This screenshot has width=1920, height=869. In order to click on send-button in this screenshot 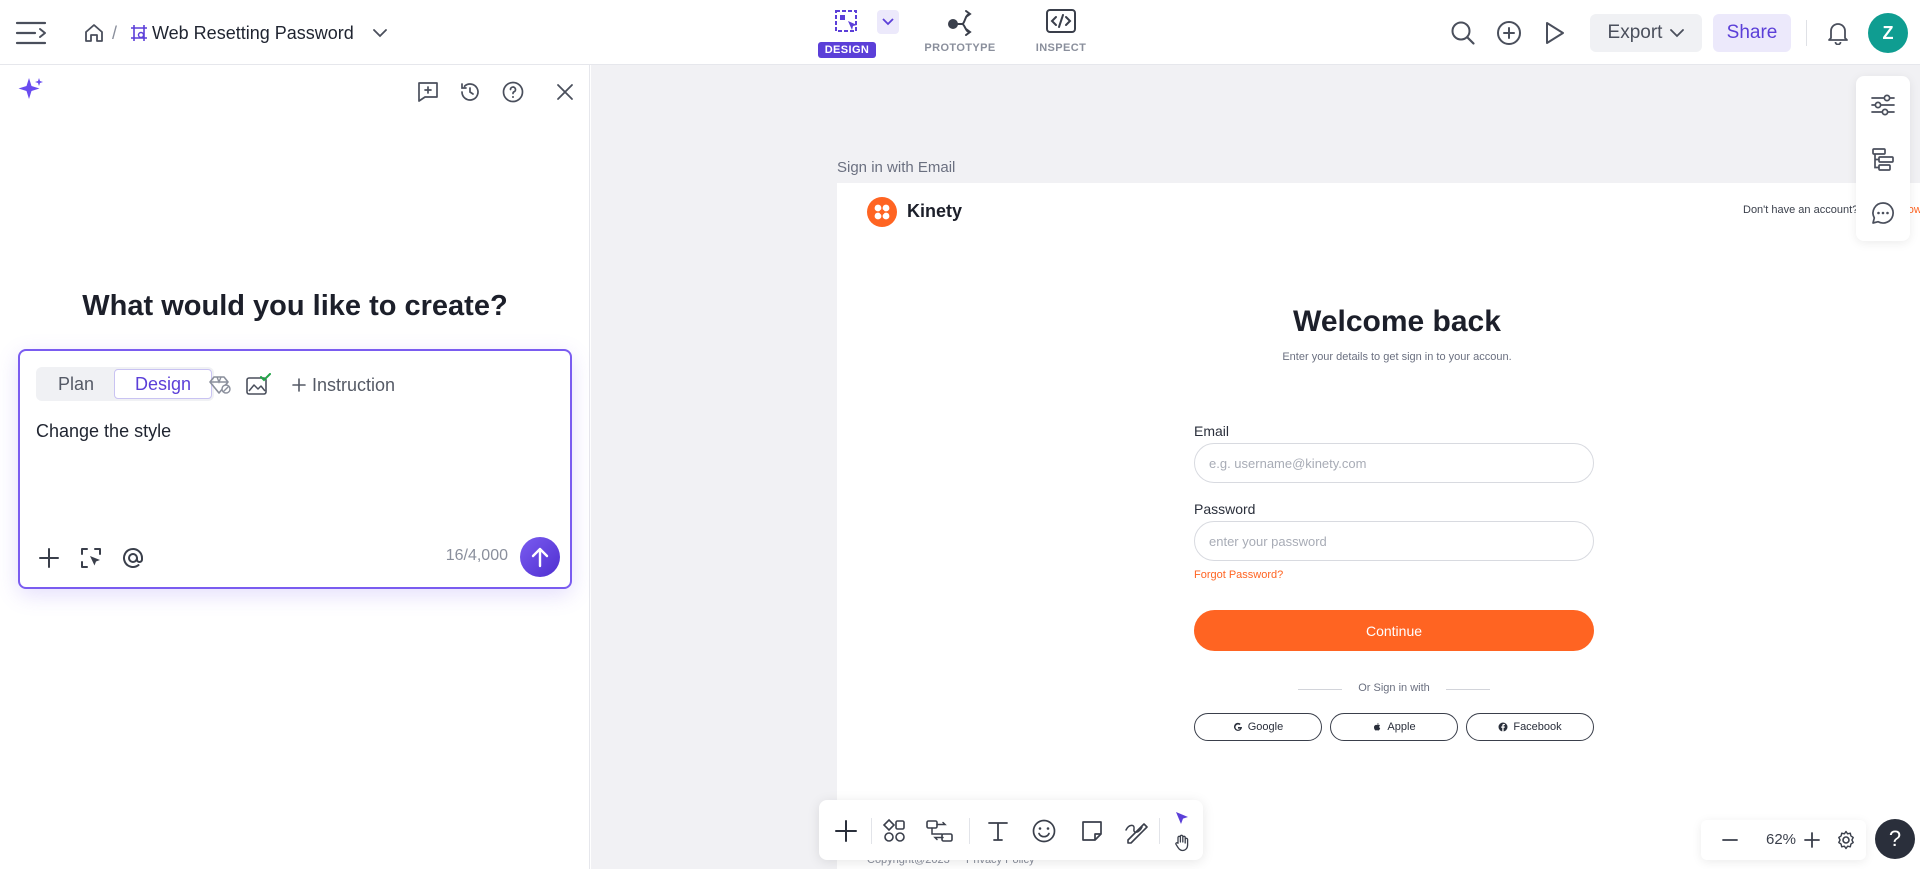, I will do `click(540, 557)`.